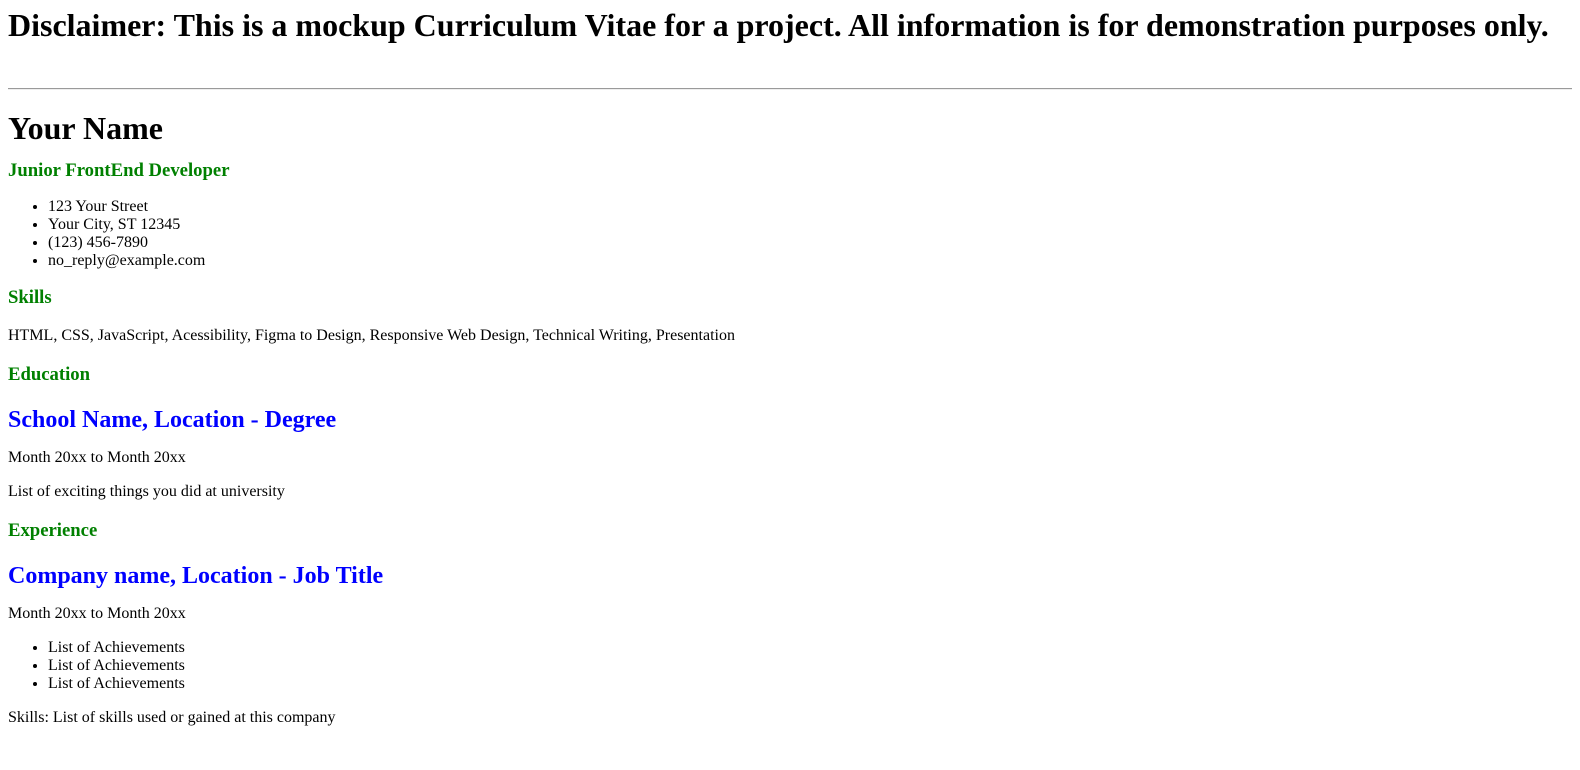  I want to click on experience-entry-title: Company name, Location - Job Title, so click(196, 576).